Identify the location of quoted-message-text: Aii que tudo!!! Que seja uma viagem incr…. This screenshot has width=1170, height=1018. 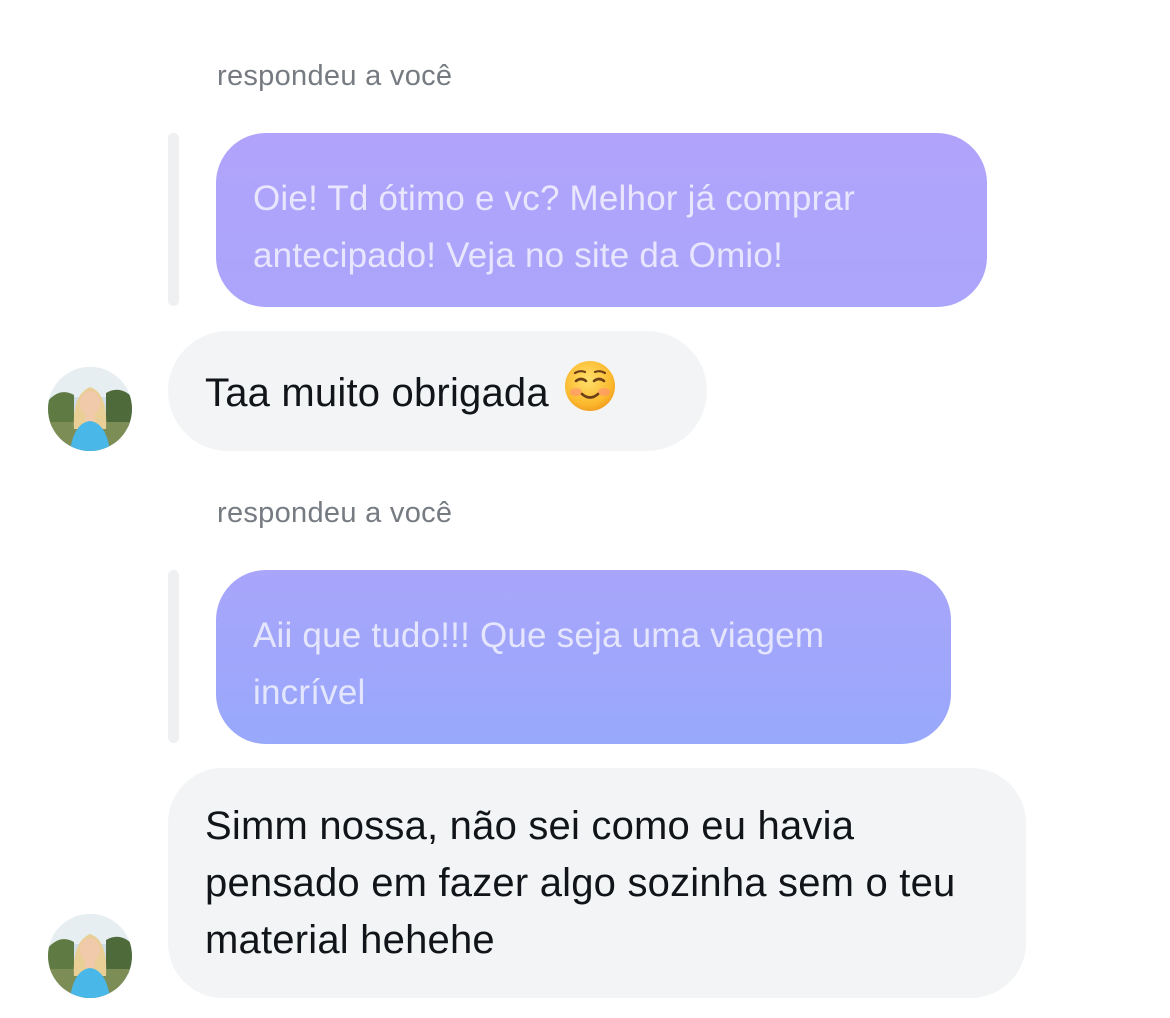
(539, 664).